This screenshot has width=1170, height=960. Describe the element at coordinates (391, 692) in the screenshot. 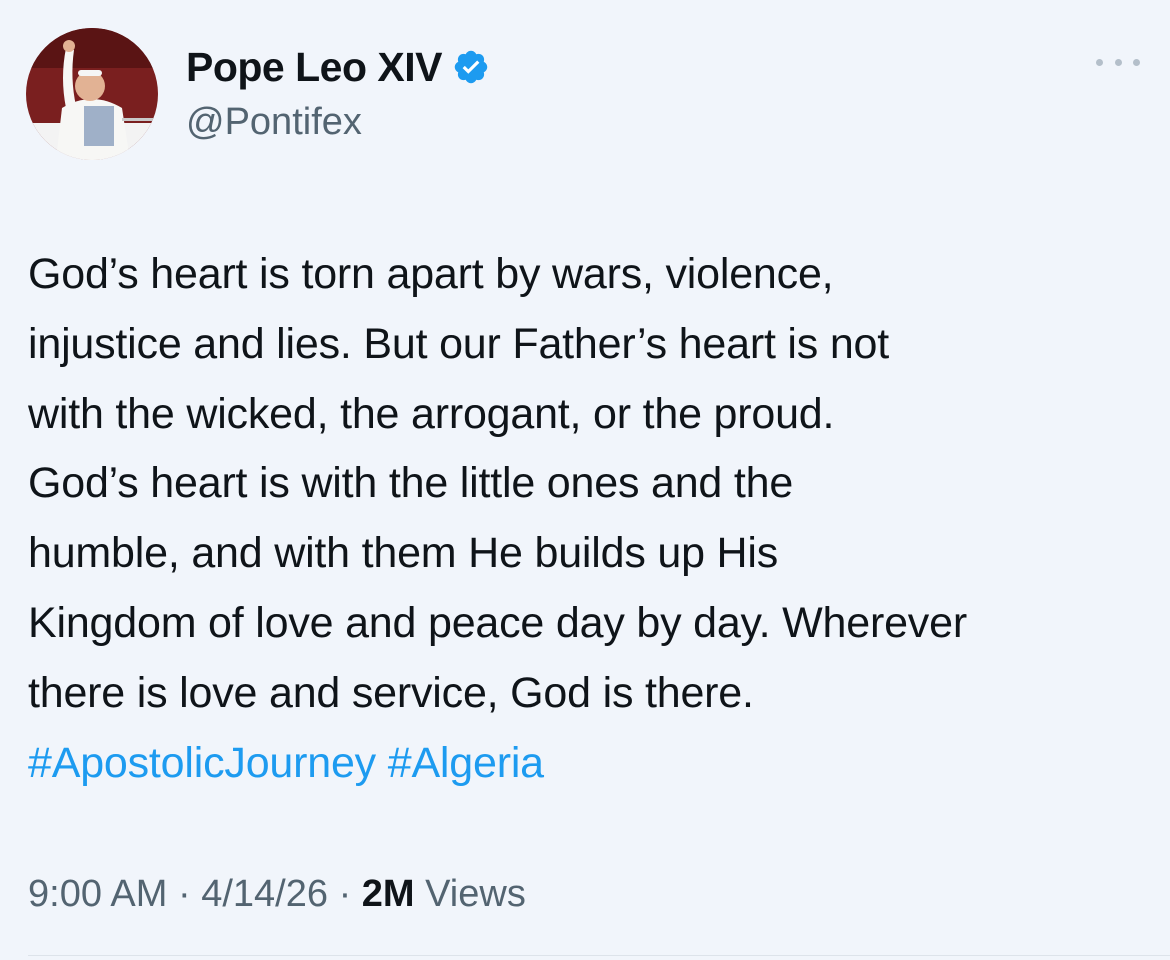

I see `tweet-line: there is love and service, God is there.` at that location.